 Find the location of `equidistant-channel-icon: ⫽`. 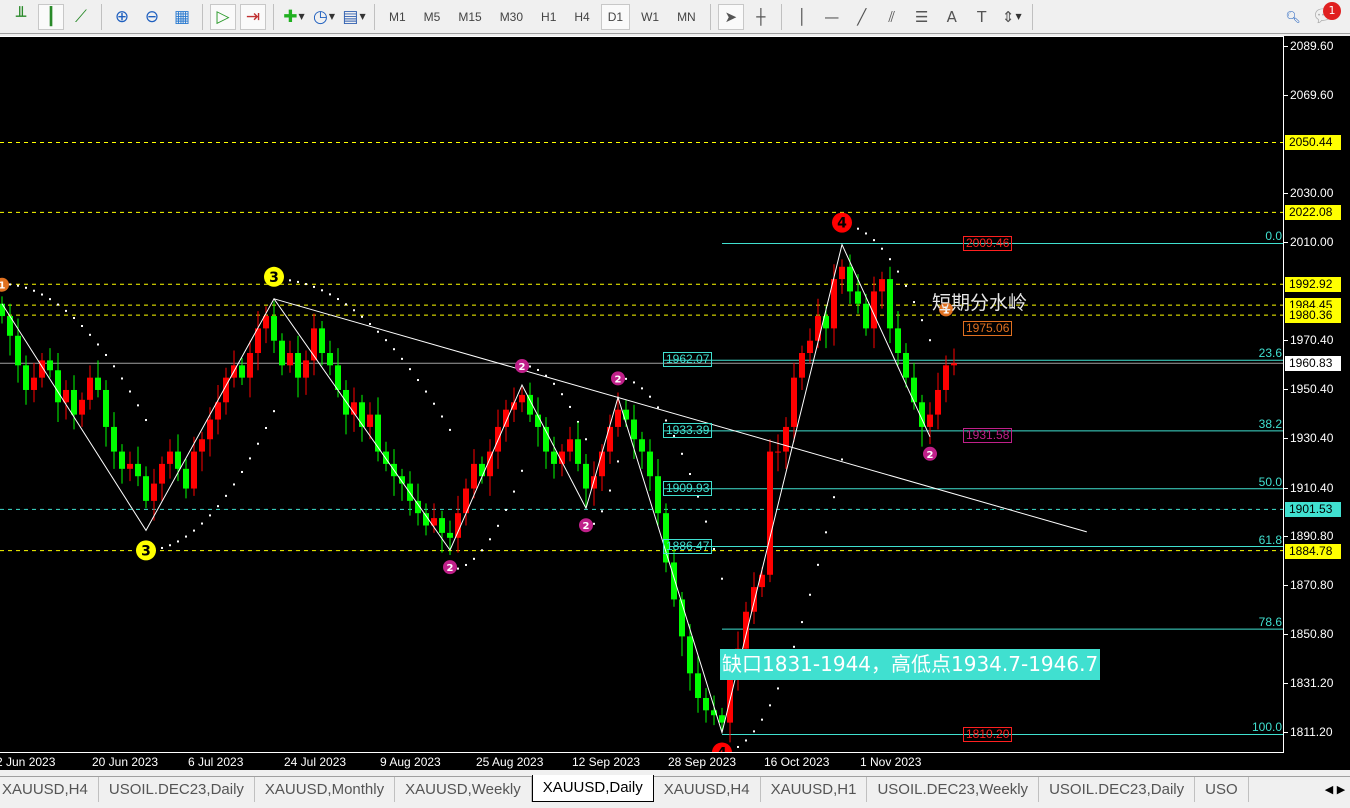

equidistant-channel-icon: ⫽ is located at coordinates (892, 16).